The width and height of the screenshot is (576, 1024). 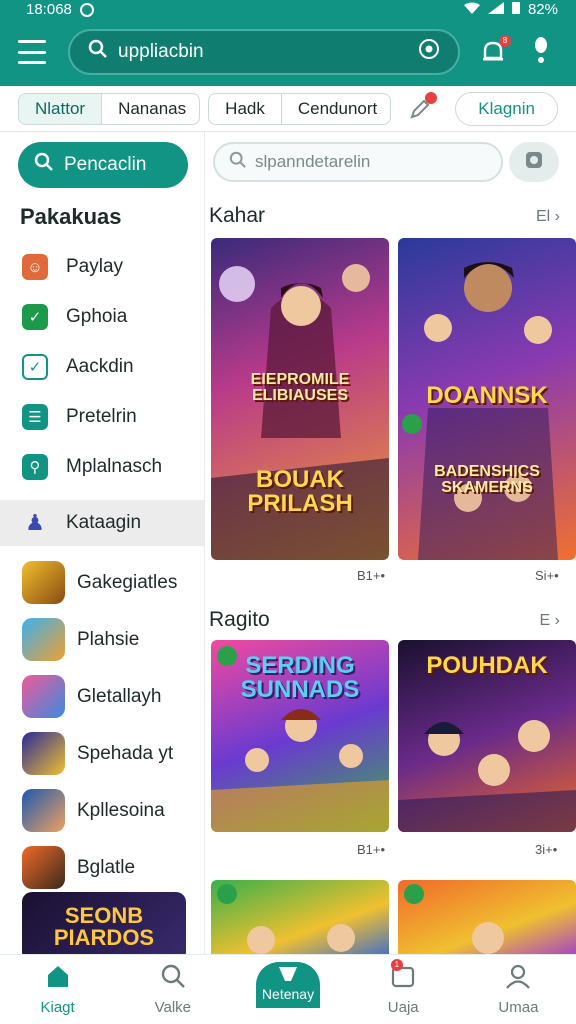 I want to click on nav-center: Netenay, so click(x=287, y=984).